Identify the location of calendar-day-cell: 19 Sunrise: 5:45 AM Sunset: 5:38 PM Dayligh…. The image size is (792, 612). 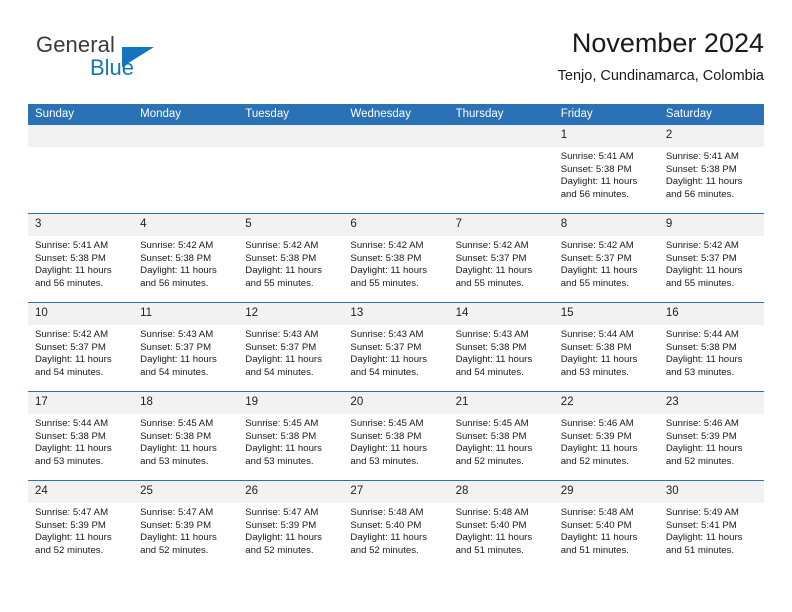
(291, 436).